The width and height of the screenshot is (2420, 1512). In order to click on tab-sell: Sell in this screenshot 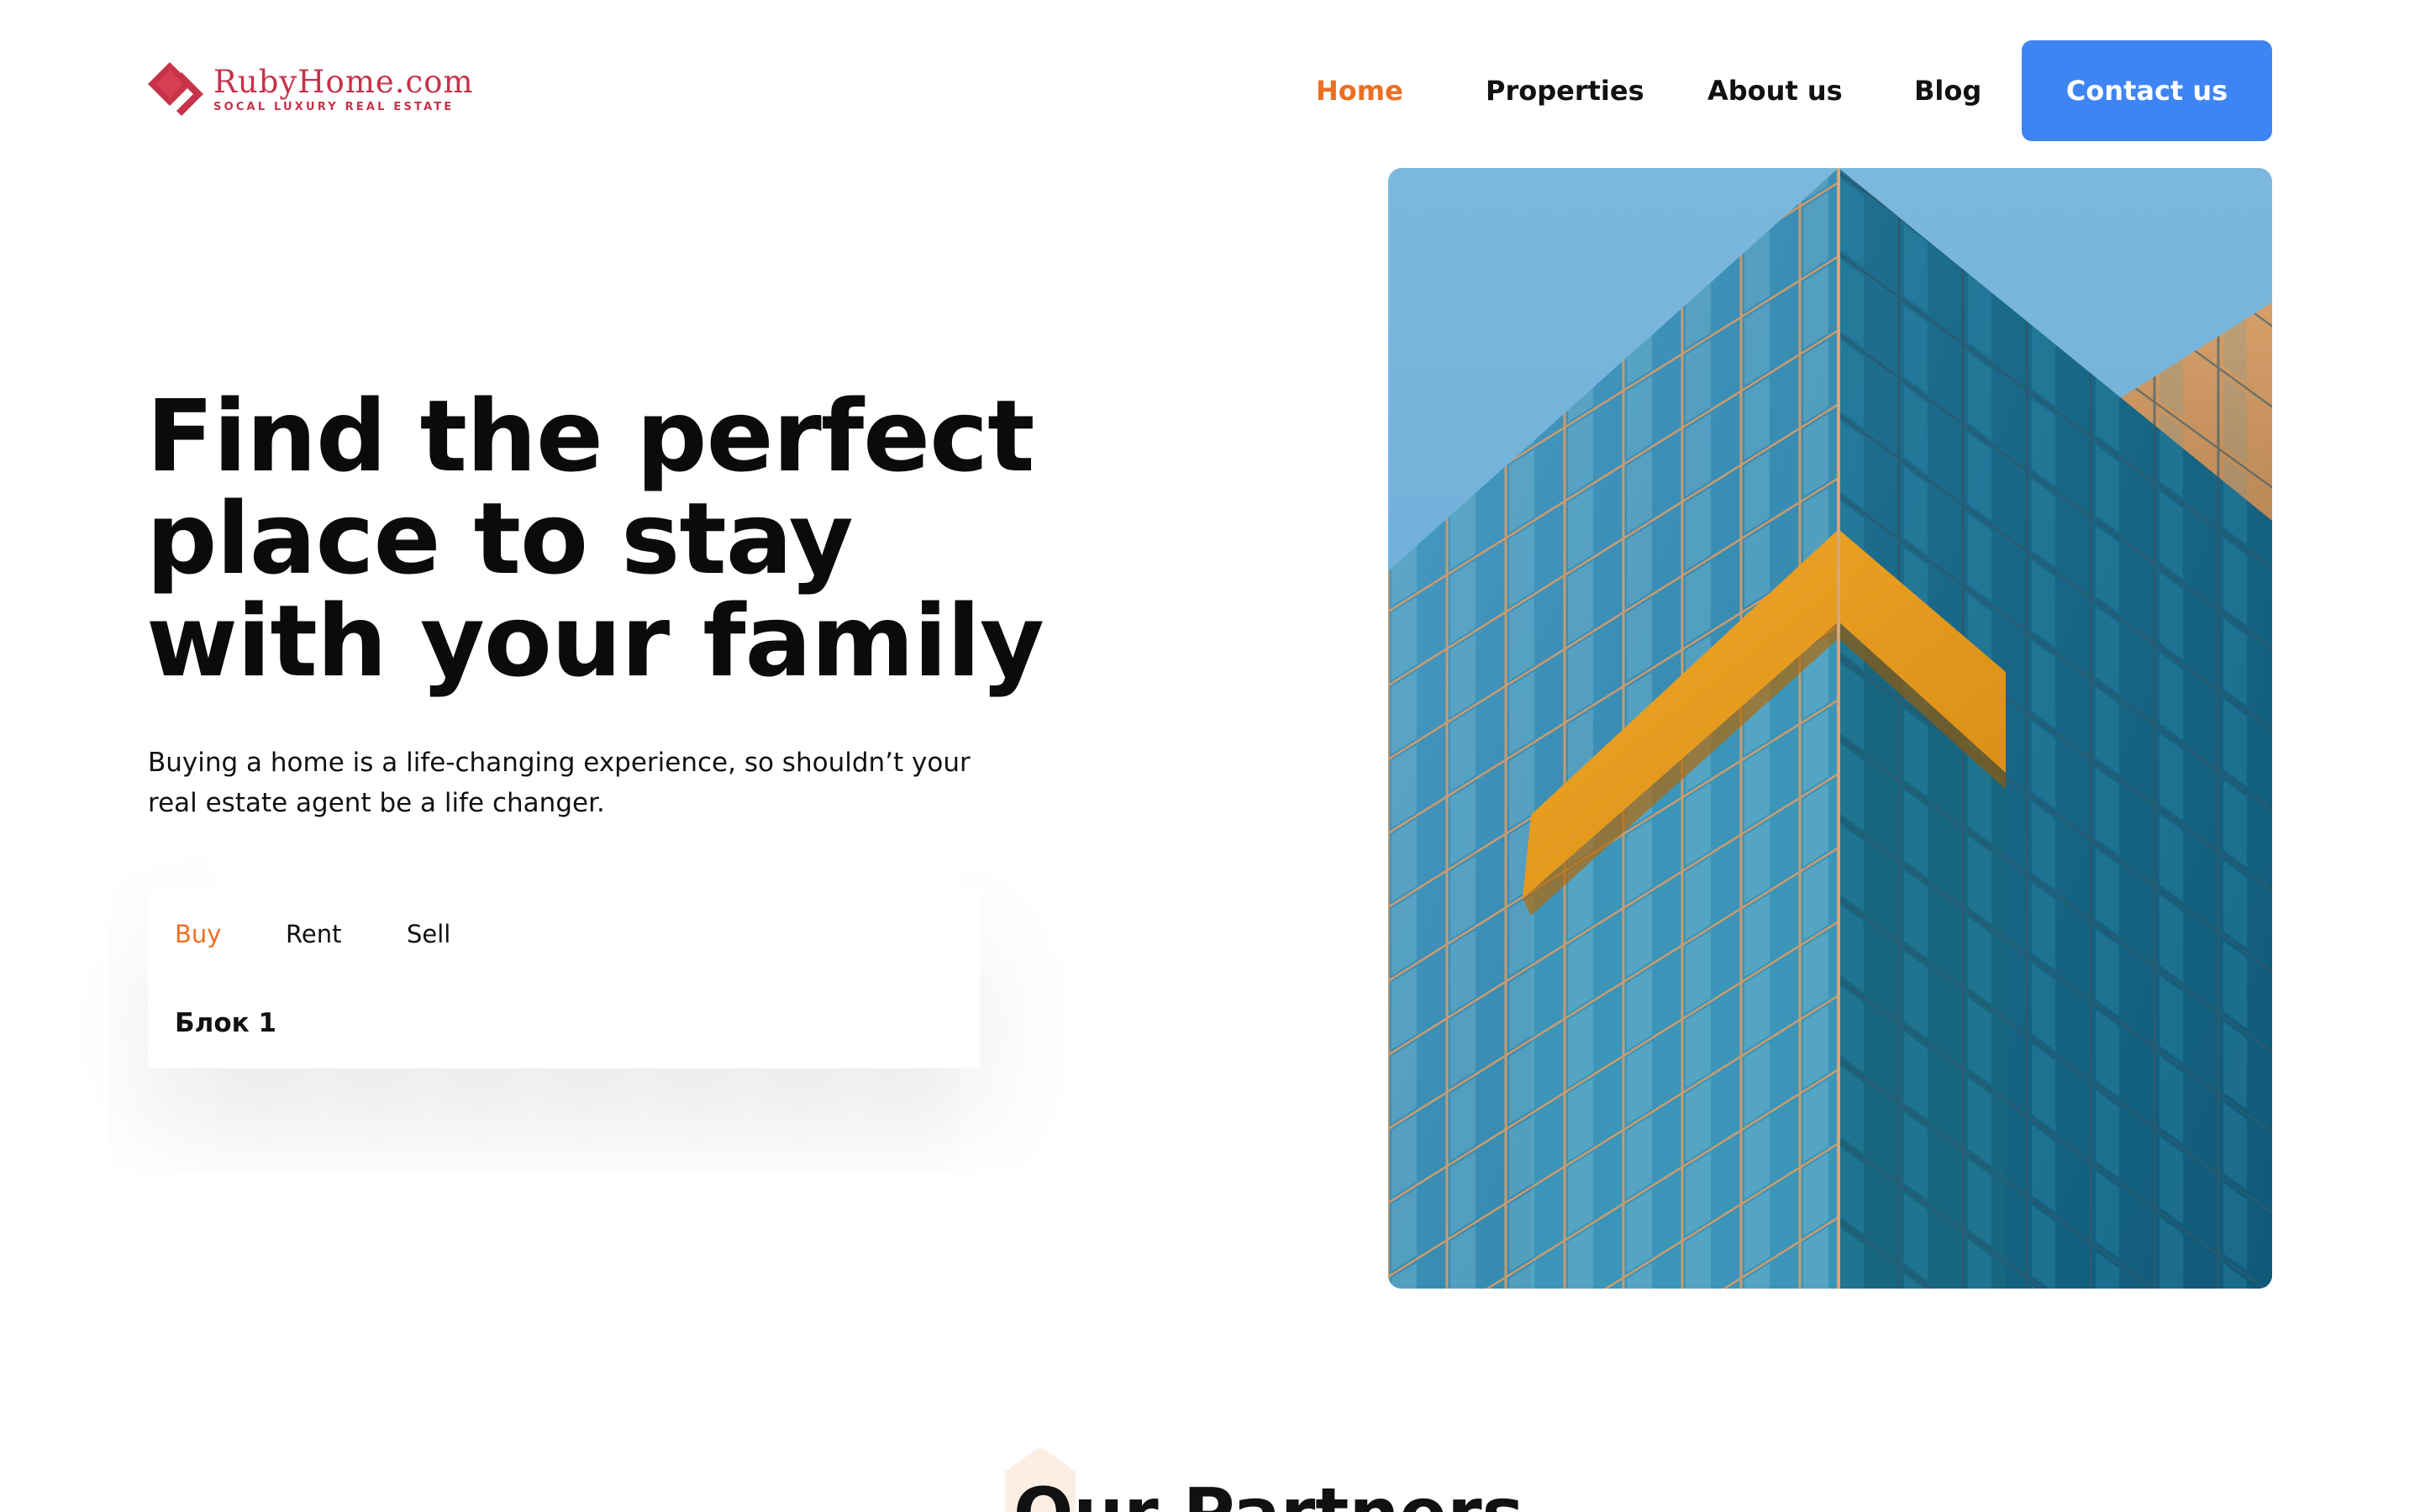, I will do `click(428, 934)`.